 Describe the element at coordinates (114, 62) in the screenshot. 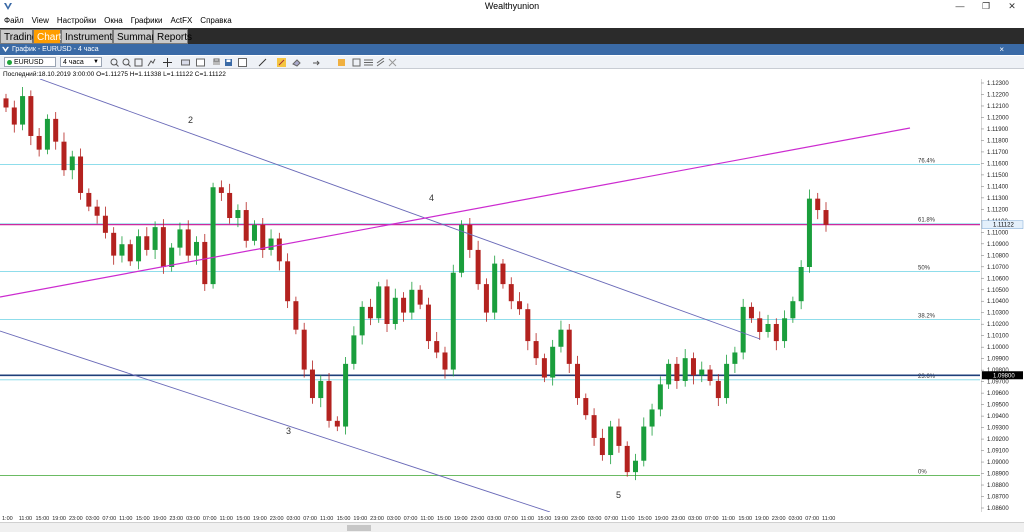

I see `zoom-in-icon` at that location.